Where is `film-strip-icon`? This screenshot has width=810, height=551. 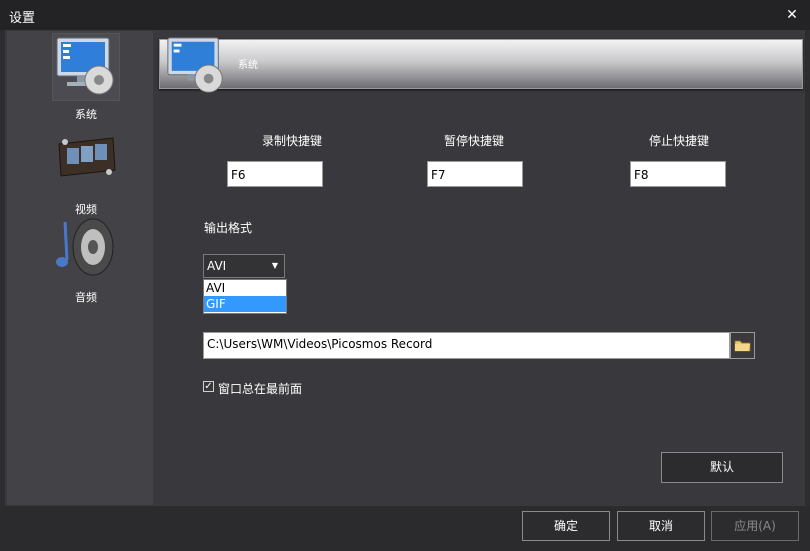 film-strip-icon is located at coordinates (87, 157).